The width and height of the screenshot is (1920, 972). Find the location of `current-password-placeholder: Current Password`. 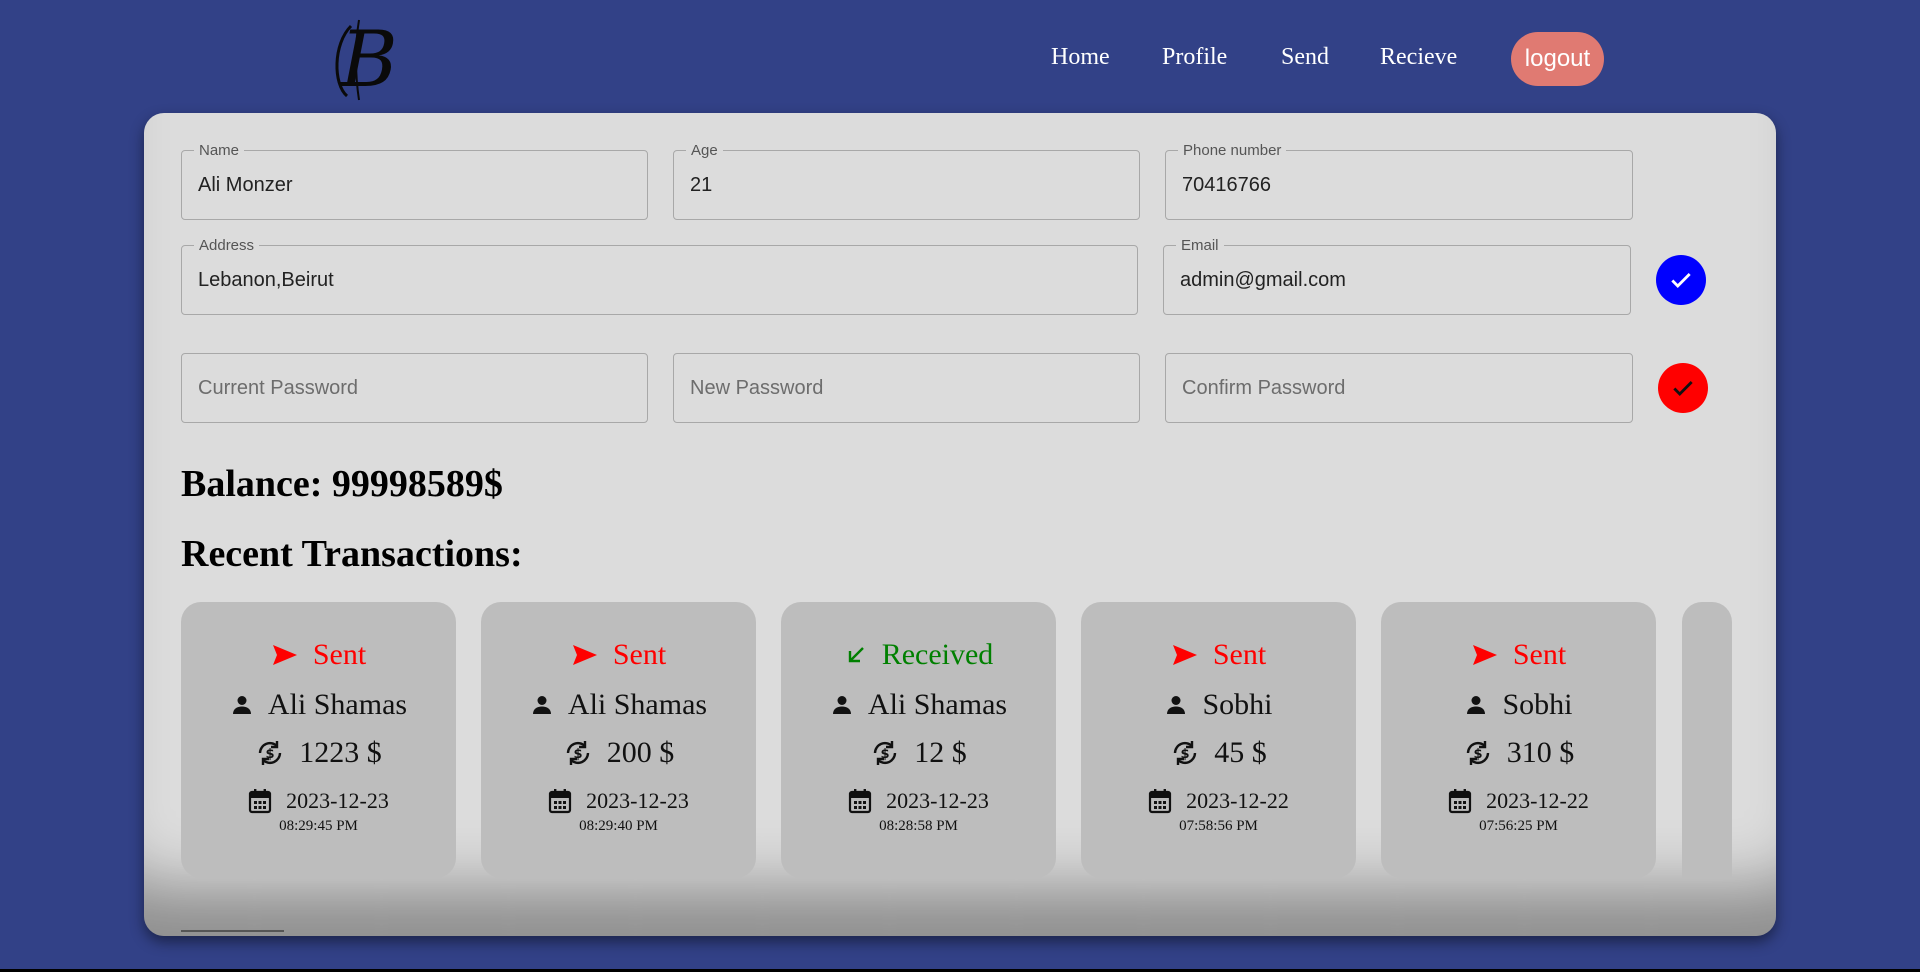

current-password-placeholder: Current Password is located at coordinates (278, 388).